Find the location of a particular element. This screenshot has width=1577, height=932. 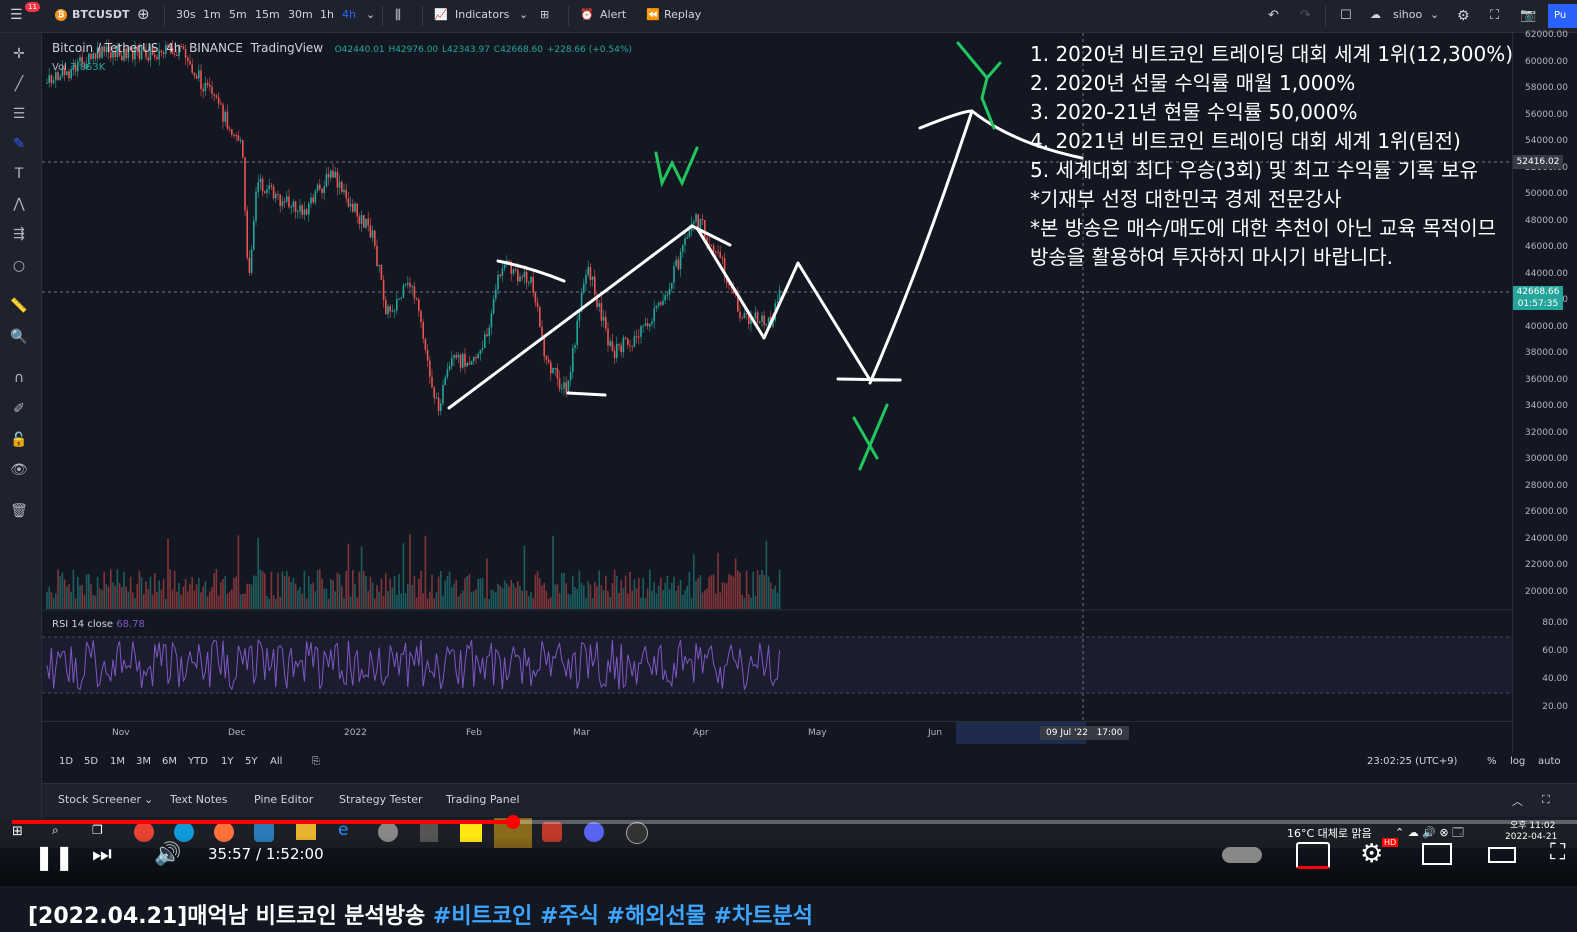

pattern-icon: ⋀ is located at coordinates (19, 204).